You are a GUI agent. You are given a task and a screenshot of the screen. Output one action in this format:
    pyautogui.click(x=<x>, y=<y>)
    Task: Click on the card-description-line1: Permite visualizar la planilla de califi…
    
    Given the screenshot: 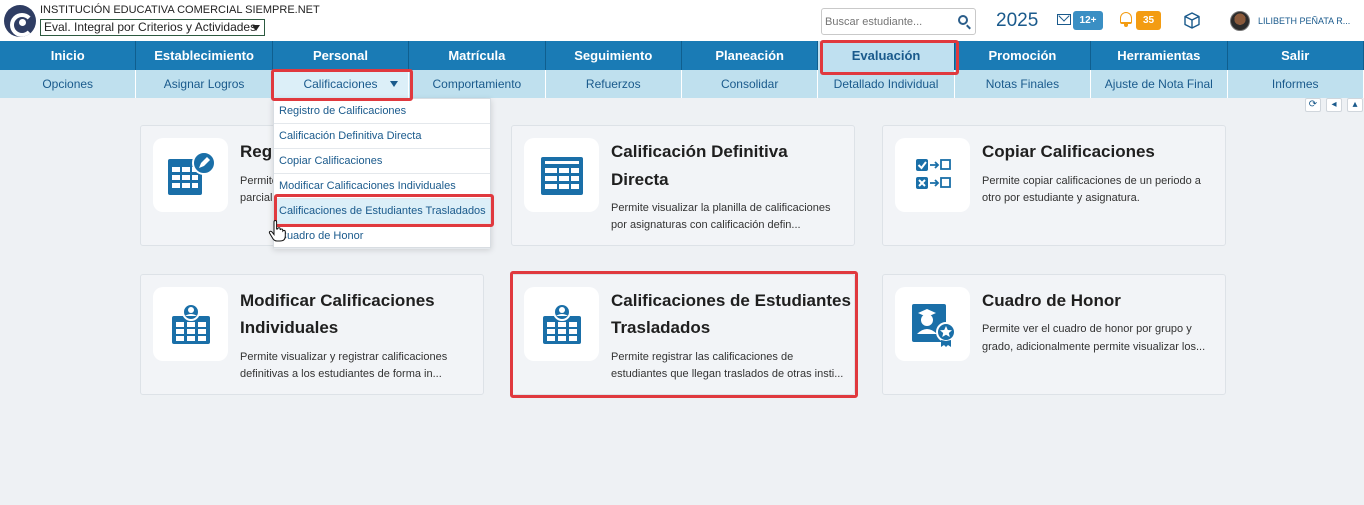 What is the action you would take?
    pyautogui.click(x=721, y=208)
    